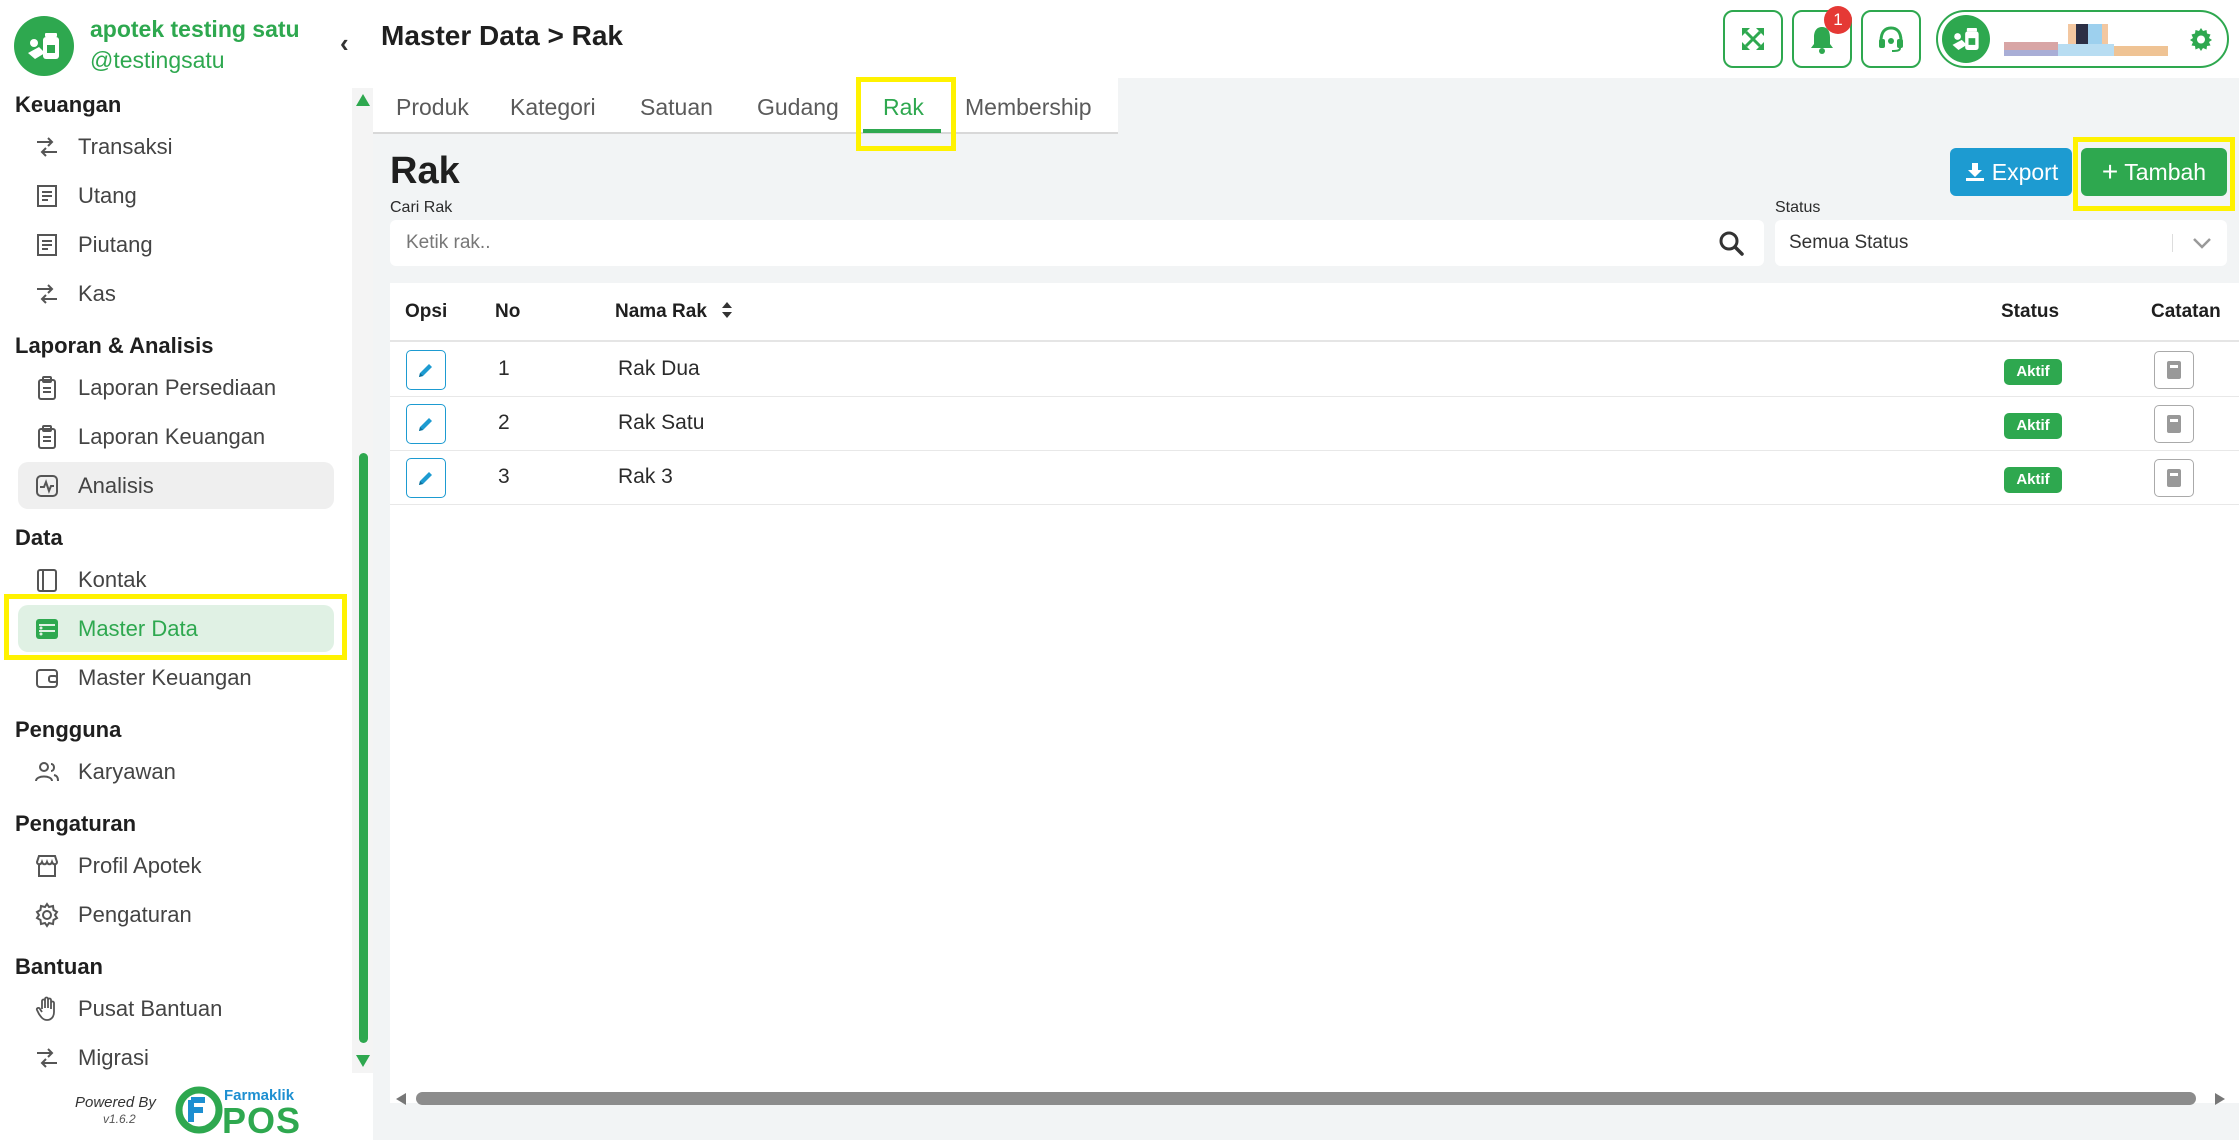 Image resolution: width=2239 pixels, height=1140 pixels. I want to click on support-button, so click(1891, 39).